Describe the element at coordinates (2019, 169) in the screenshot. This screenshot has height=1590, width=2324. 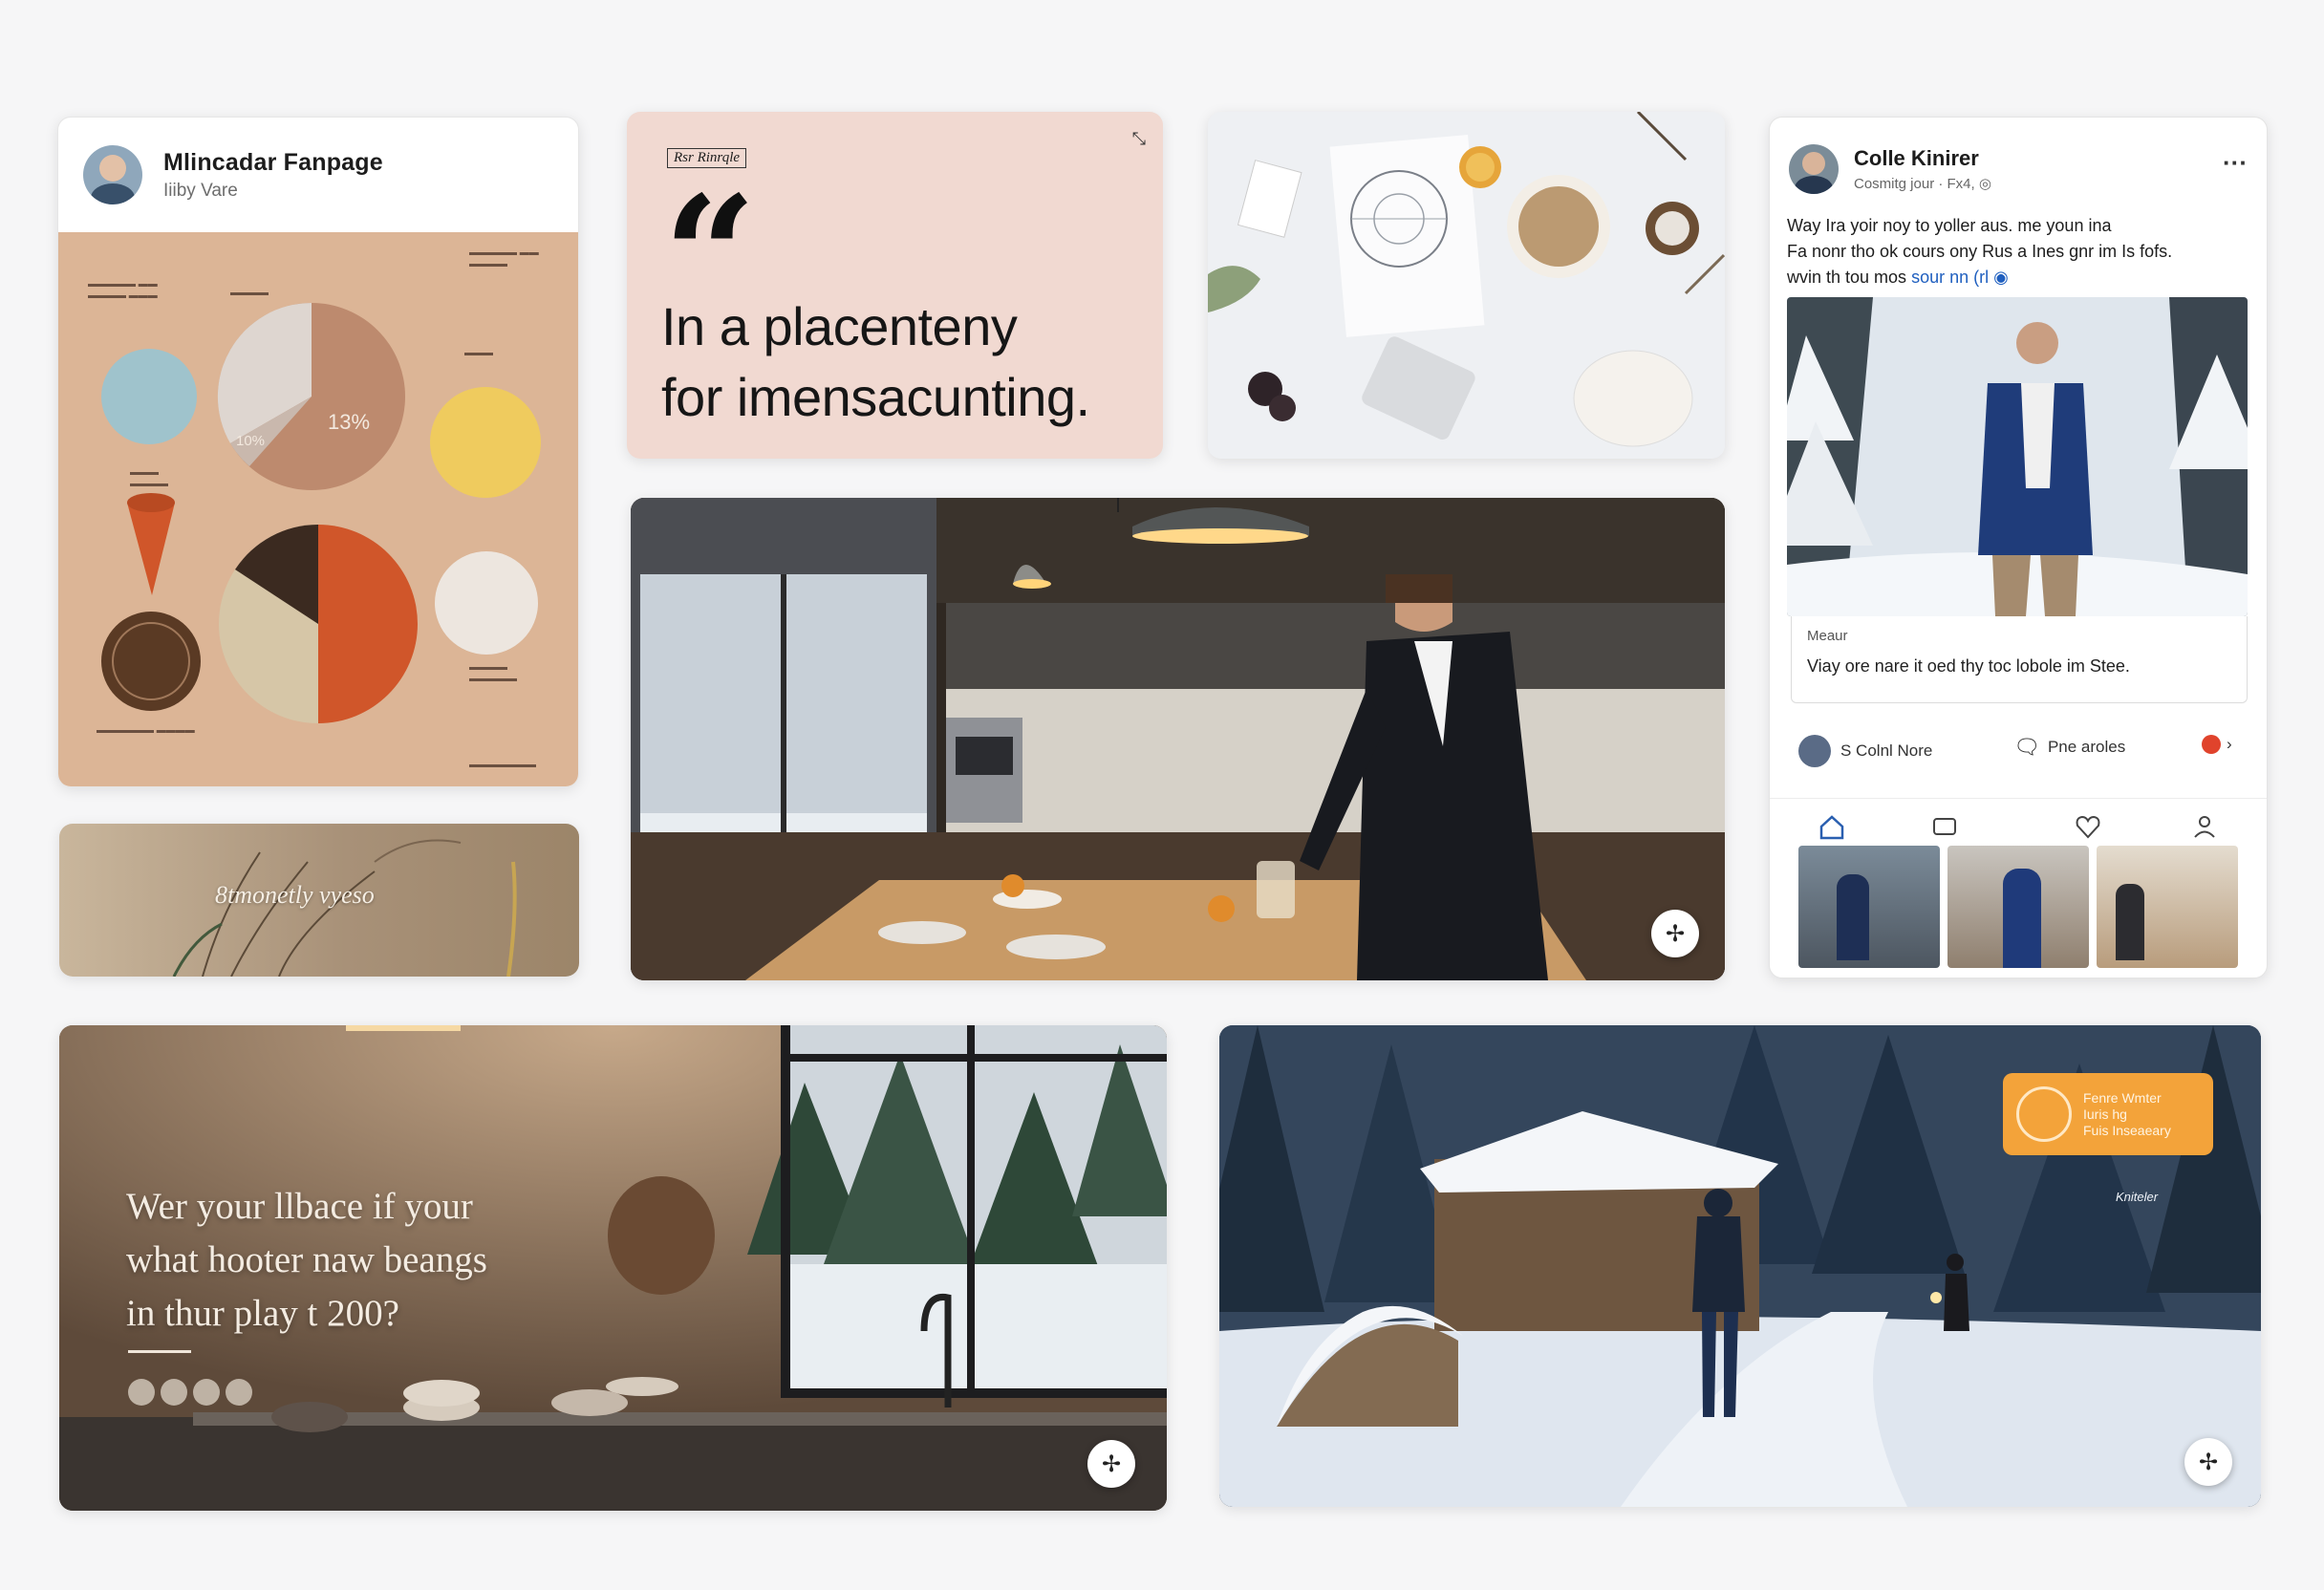
I see `post-header: Colle Kinirer Cosmitg jour · Fx4, ◎ ···` at that location.